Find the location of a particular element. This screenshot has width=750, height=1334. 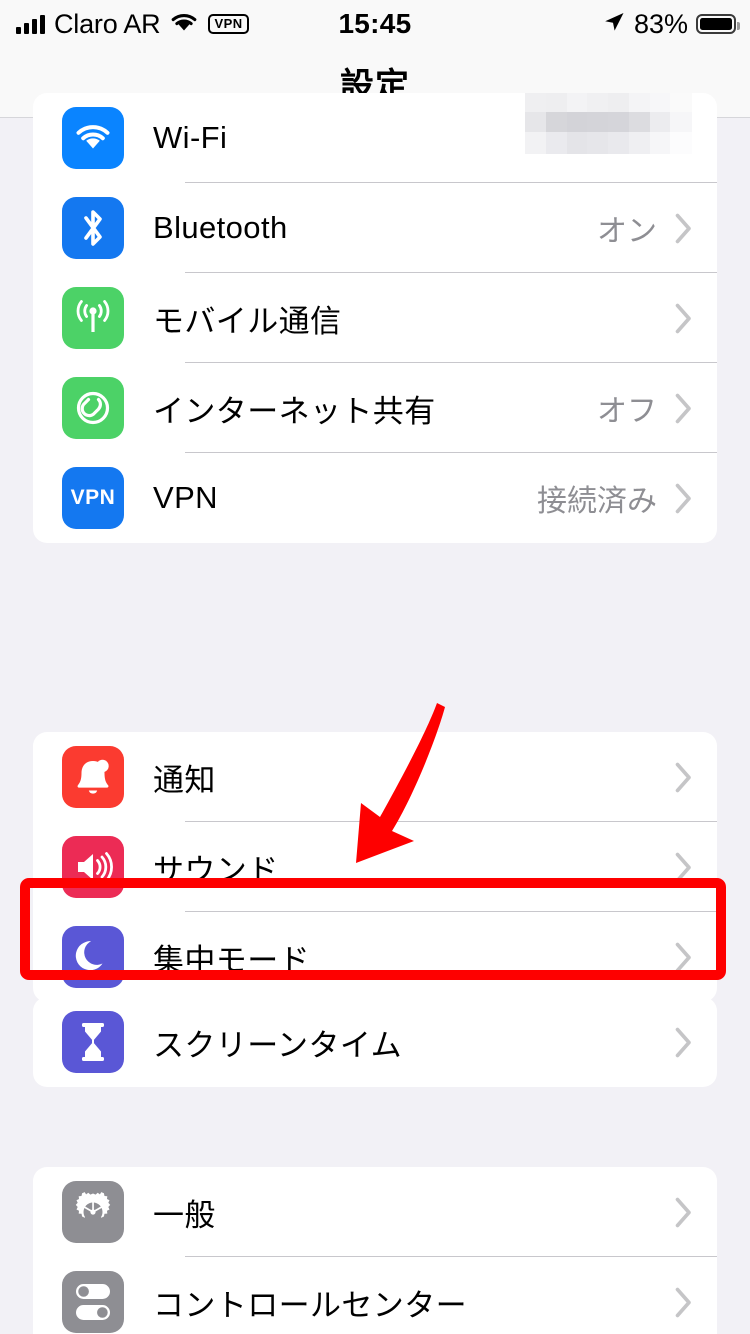

location-arrow-icon is located at coordinates (614, 24).